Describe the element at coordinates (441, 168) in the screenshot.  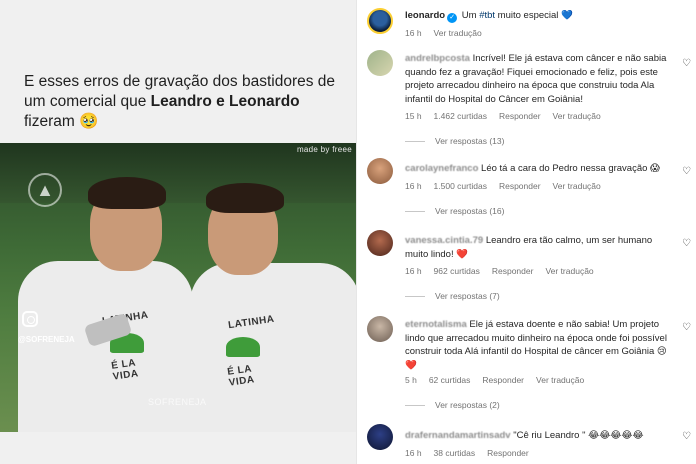
I see `comment-username: carolaynefranco` at that location.